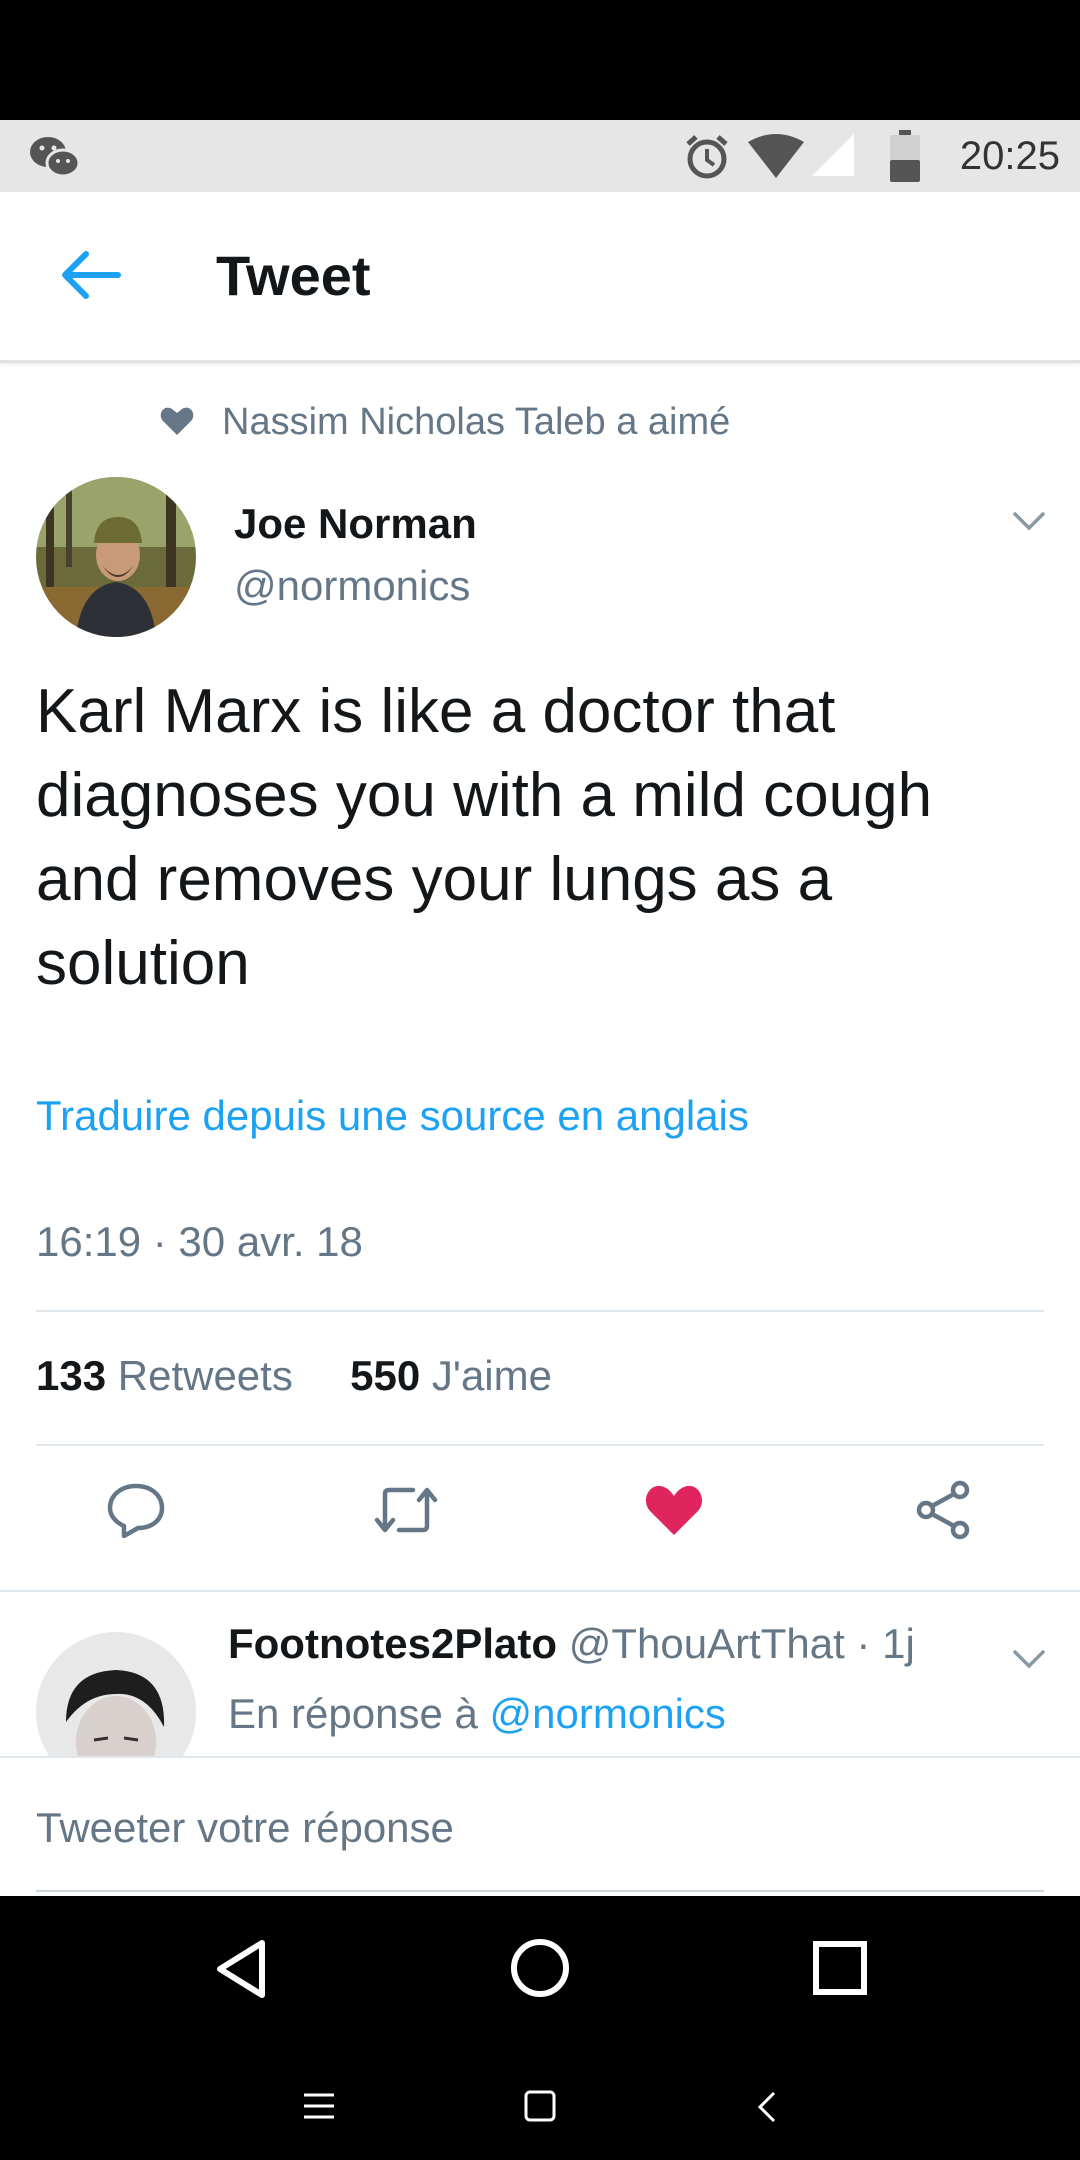  What do you see at coordinates (293, 275) in the screenshot?
I see `page-title: Tweet` at bounding box center [293, 275].